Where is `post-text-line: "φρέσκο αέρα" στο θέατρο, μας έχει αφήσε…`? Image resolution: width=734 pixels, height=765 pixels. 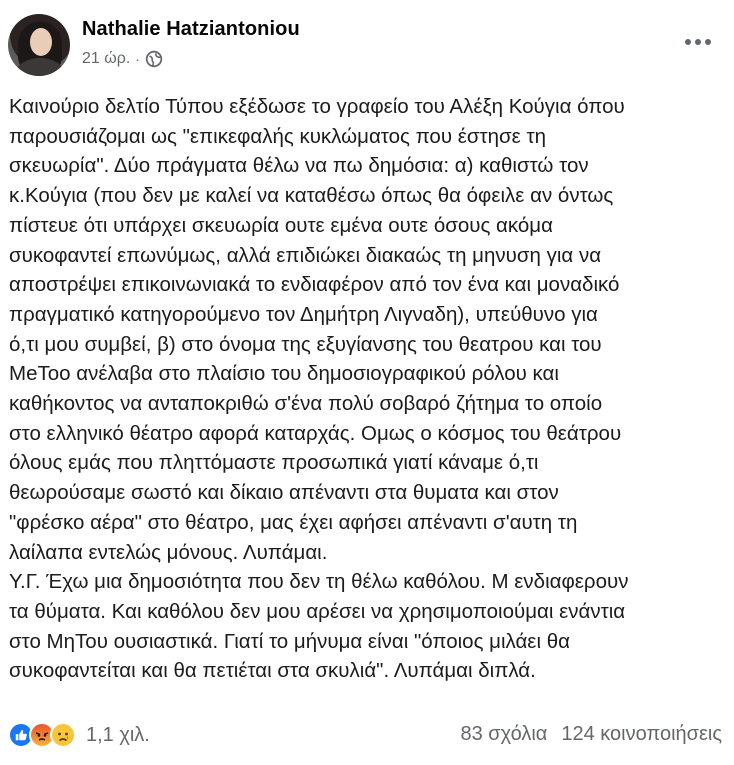 post-text-line: "φρέσκο αέρα" στο θέατρο, μας έχει αφήσε… is located at coordinates (293, 522).